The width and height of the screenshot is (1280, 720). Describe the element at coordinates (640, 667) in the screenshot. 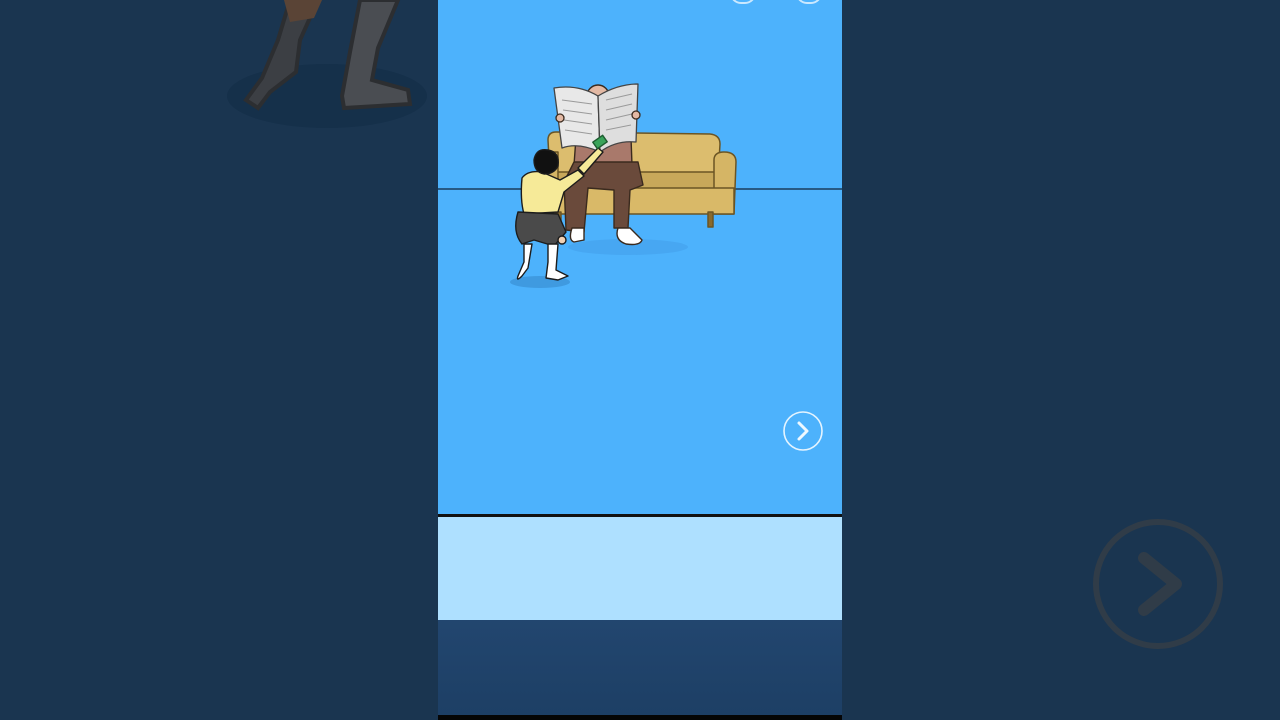

I see `bottom-bar` at that location.